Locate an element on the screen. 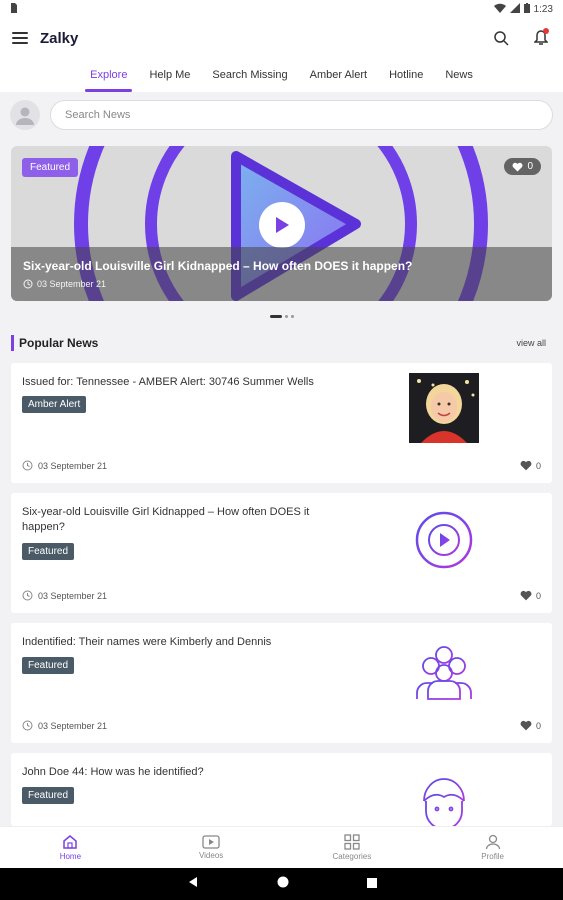 This screenshot has height=900, width=563. search-row is located at coordinates (281, 115).